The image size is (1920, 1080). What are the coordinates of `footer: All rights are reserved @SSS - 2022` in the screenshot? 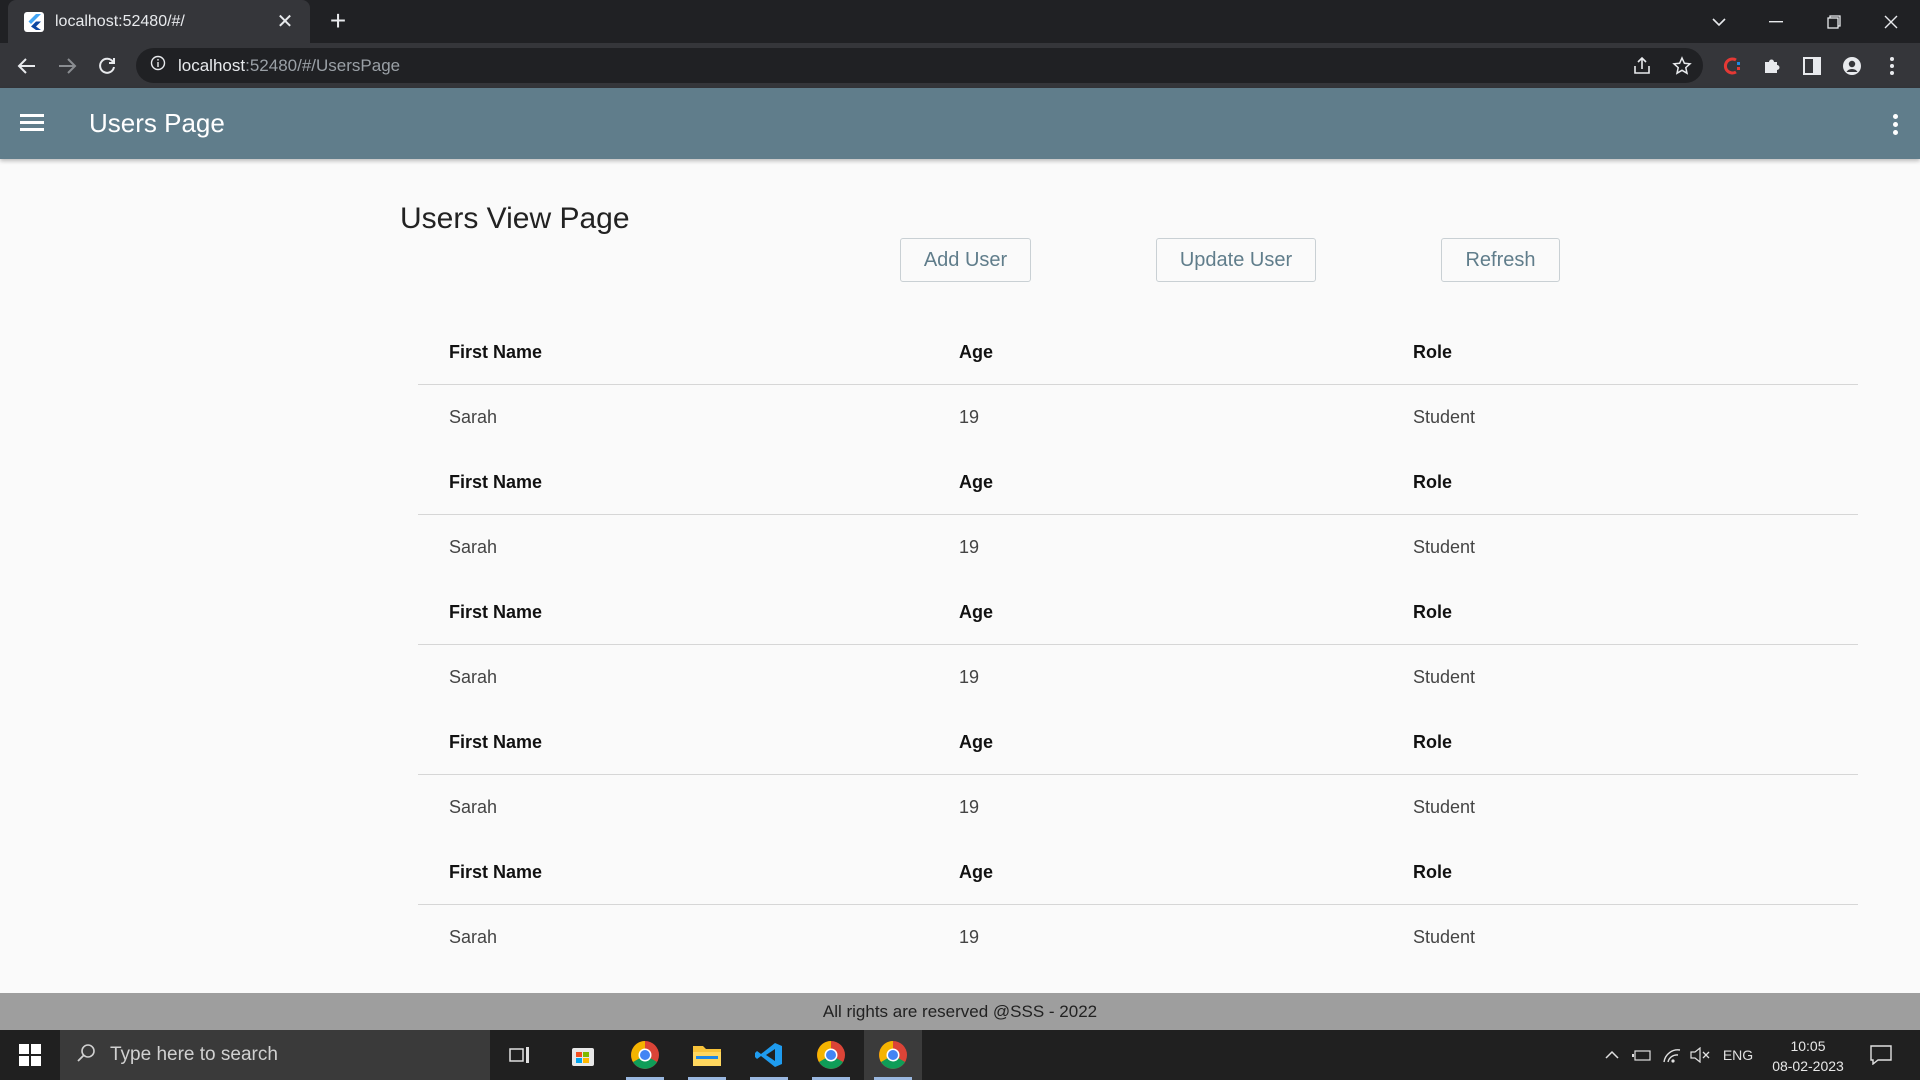 It's located at (960, 1011).